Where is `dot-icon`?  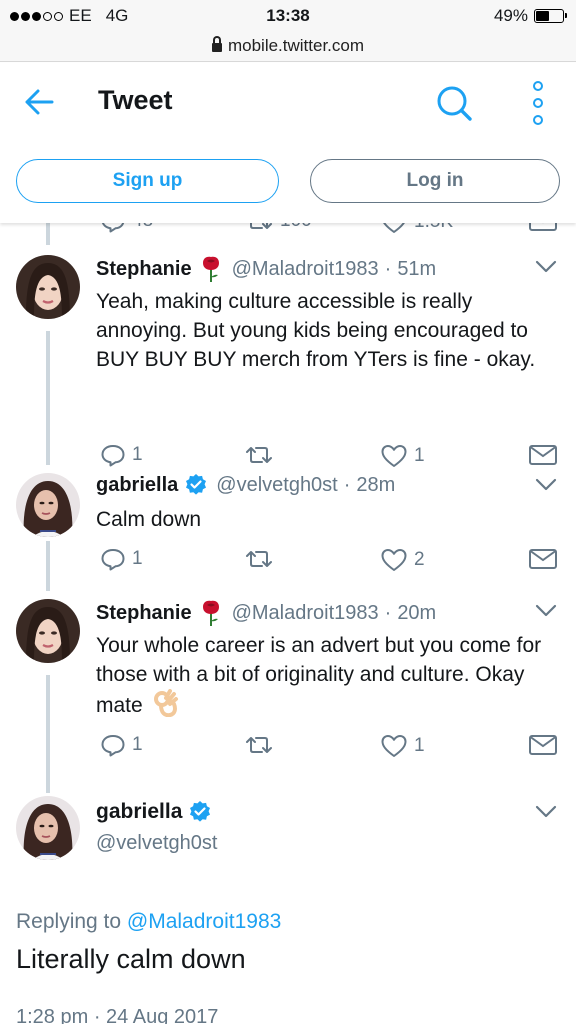 dot-icon is located at coordinates (538, 103).